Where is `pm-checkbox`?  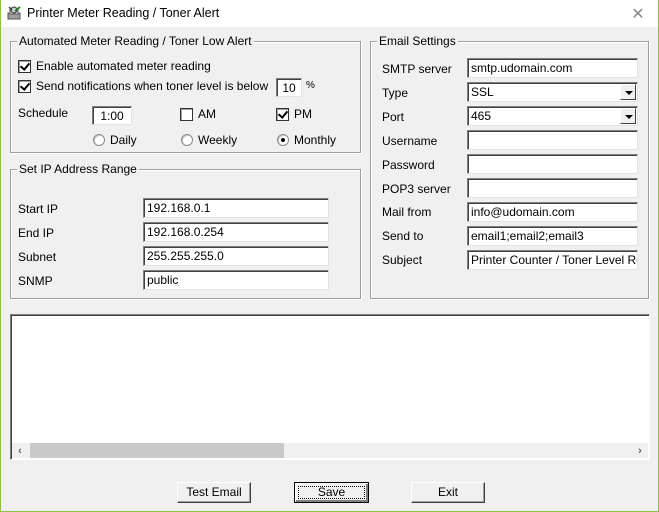
pm-checkbox is located at coordinates (282, 114).